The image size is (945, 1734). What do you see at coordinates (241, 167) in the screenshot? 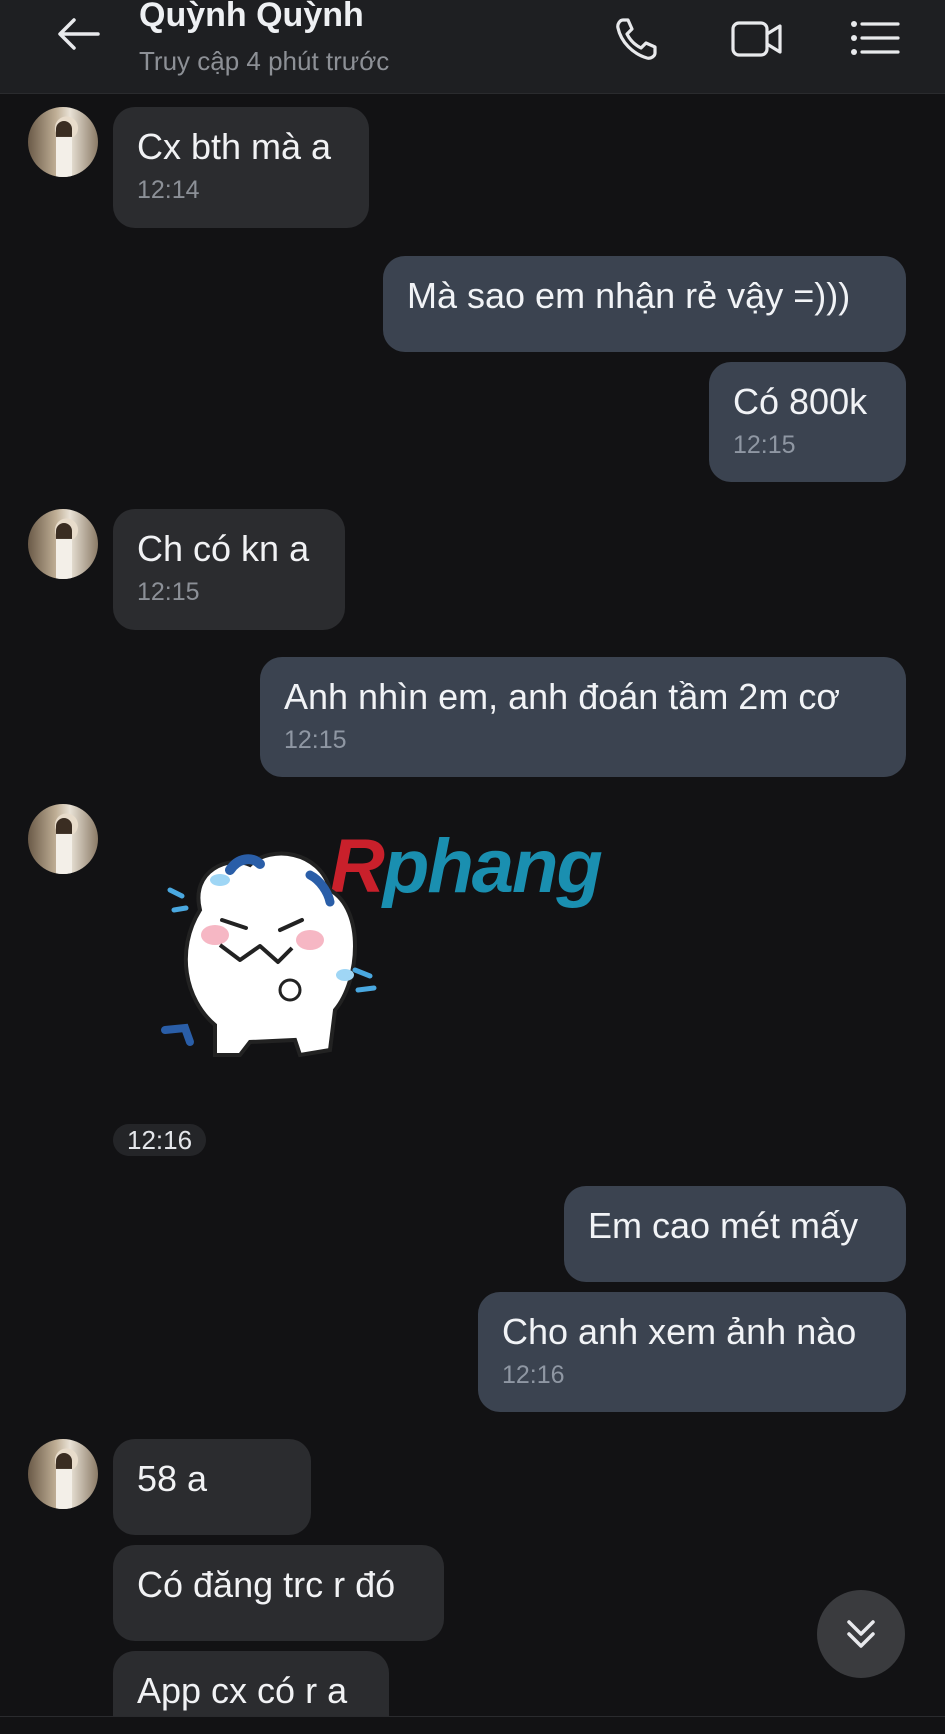
I see `message-bubble-incoming: Cx bth mà a 12:14` at bounding box center [241, 167].